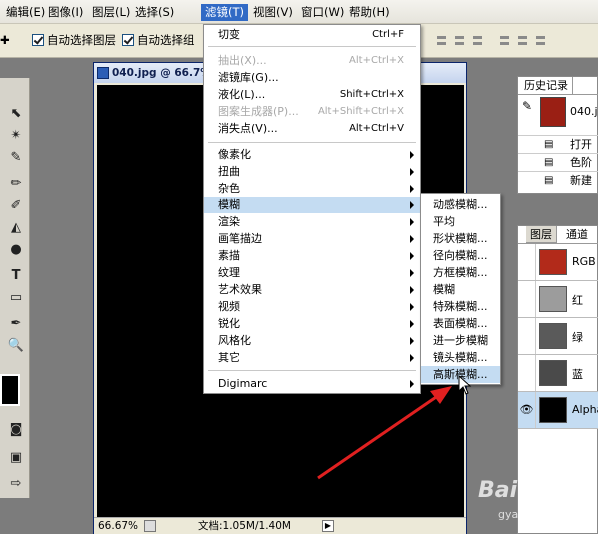 This screenshot has height=534, width=598. Describe the element at coordinates (312, 155) in the screenshot. I see `menu-item-pixelate: 像素化` at that location.